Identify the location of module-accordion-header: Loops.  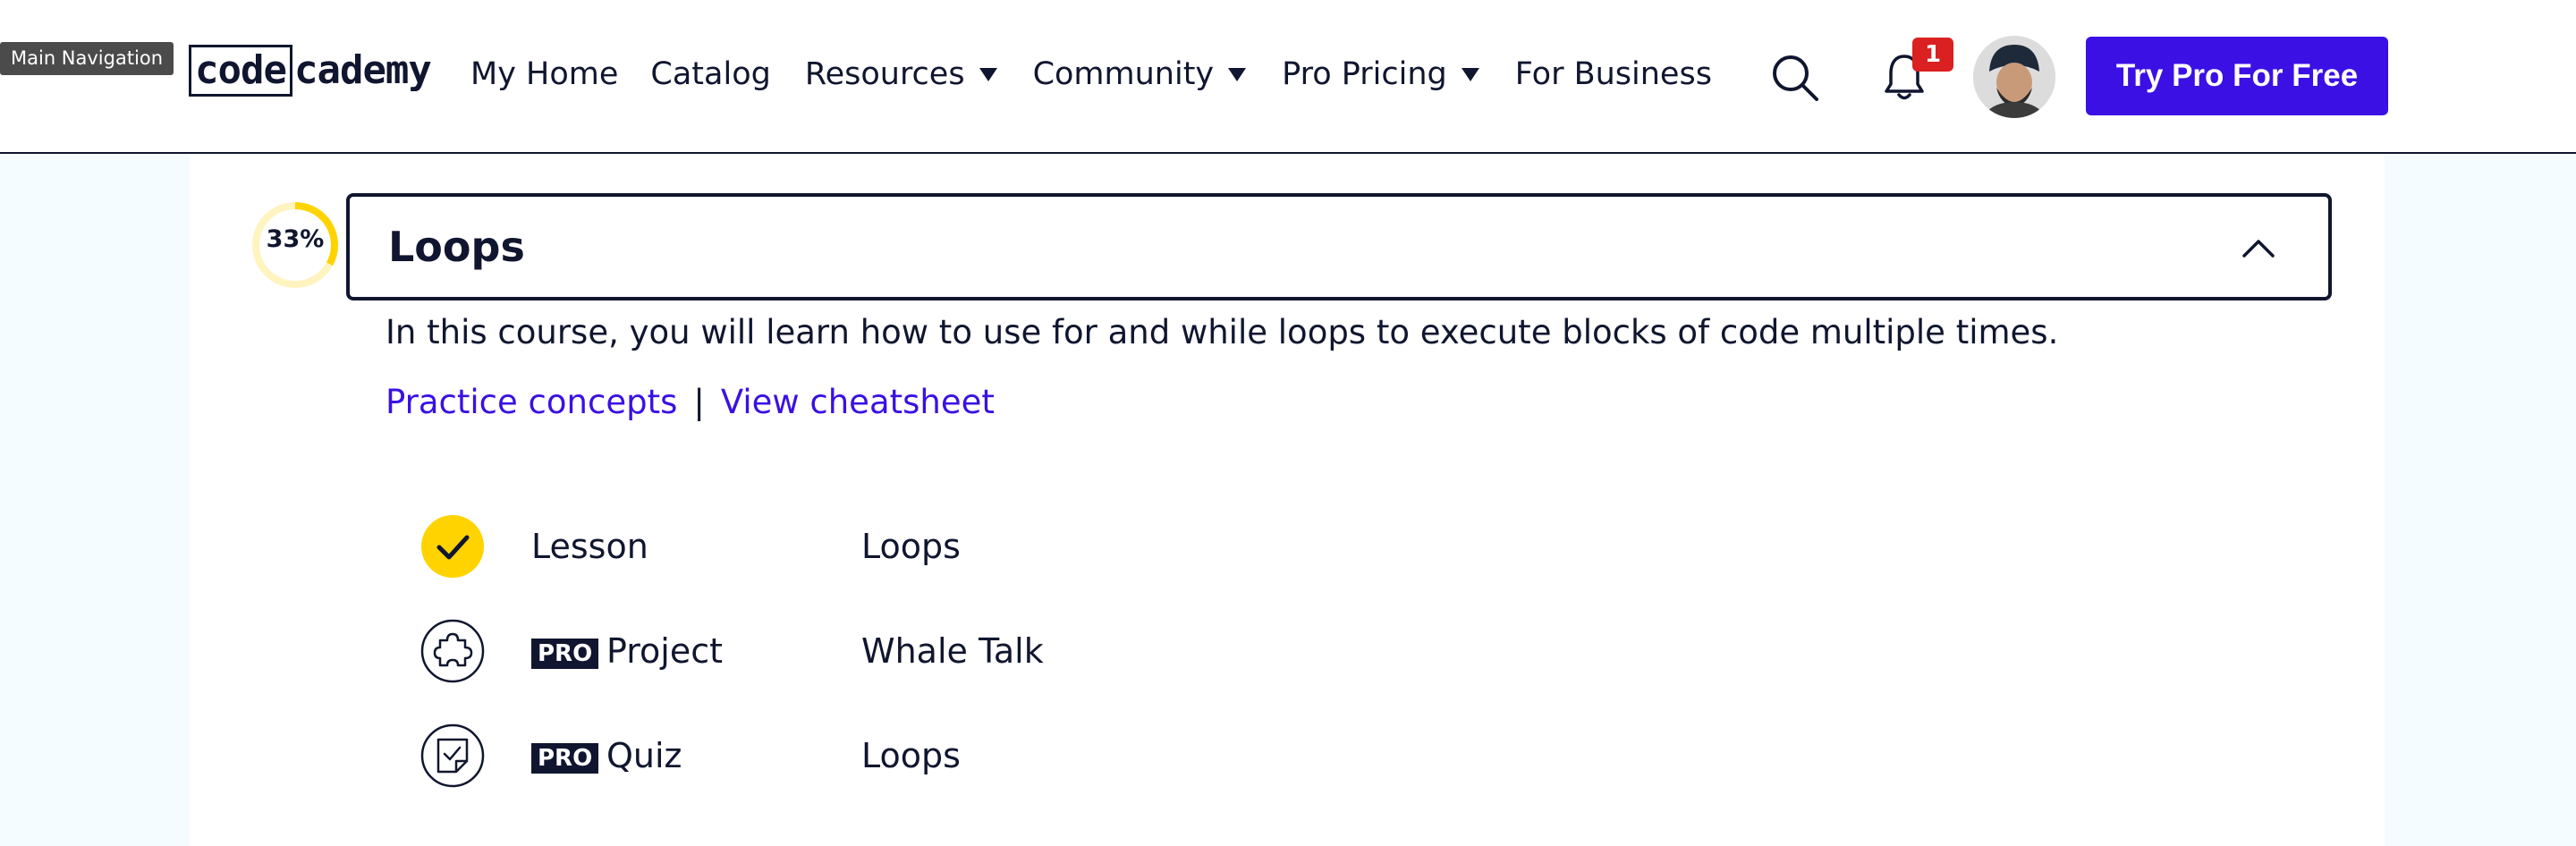
(1339, 246).